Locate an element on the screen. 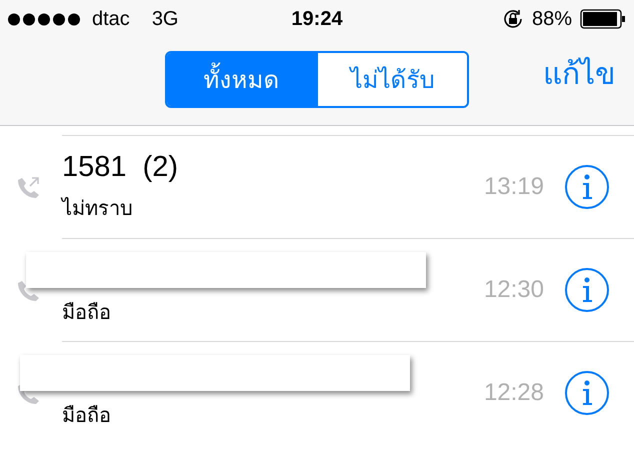 This screenshot has height=455, width=634. rotation-lock-icon is located at coordinates (513, 19).